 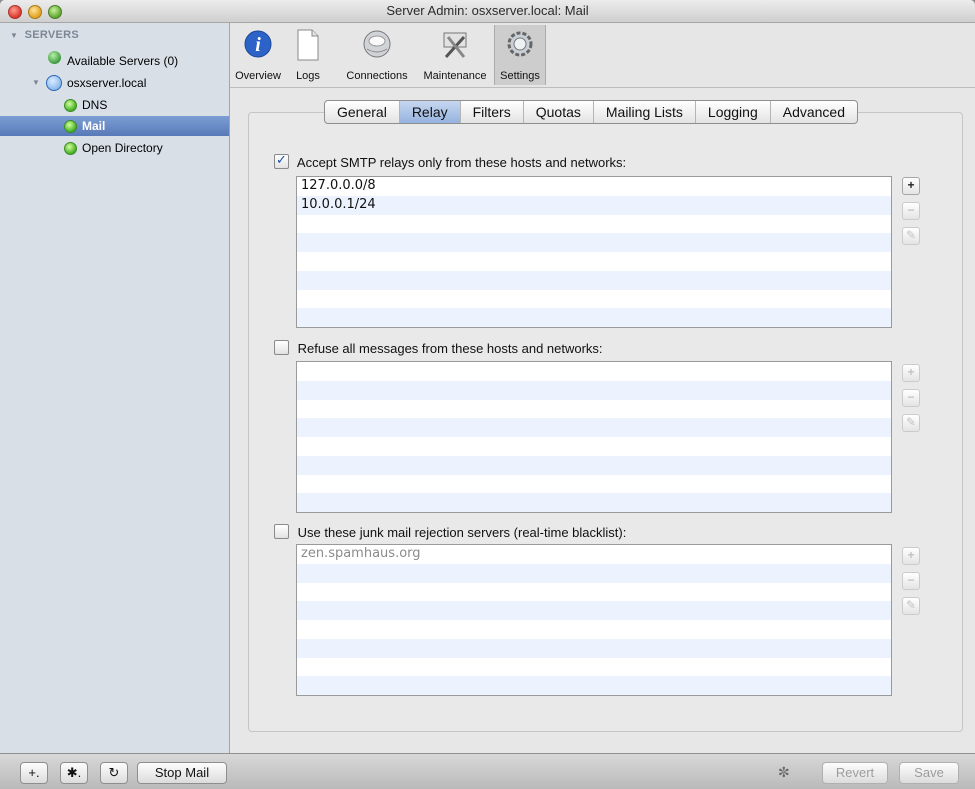 What do you see at coordinates (54, 83) in the screenshot?
I see `server-icon` at bounding box center [54, 83].